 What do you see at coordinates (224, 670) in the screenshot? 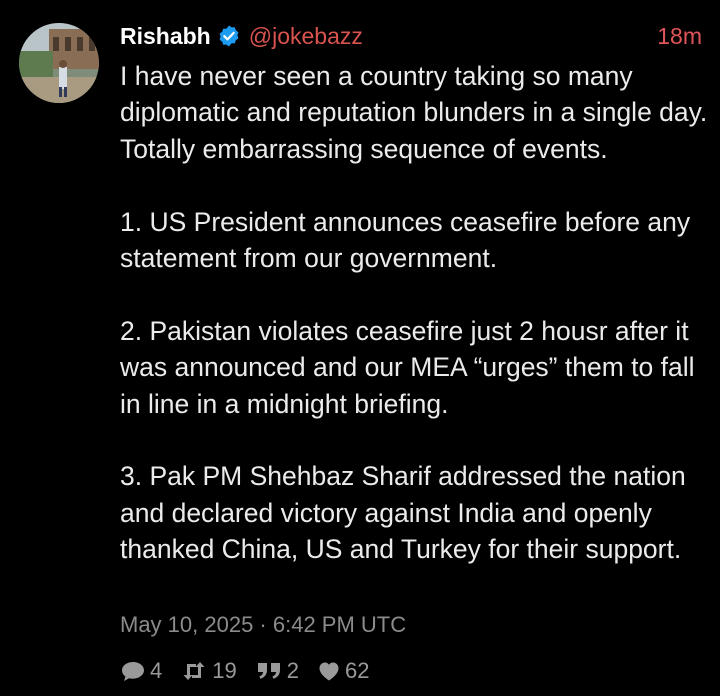
I see `retweet-count: 19` at bounding box center [224, 670].